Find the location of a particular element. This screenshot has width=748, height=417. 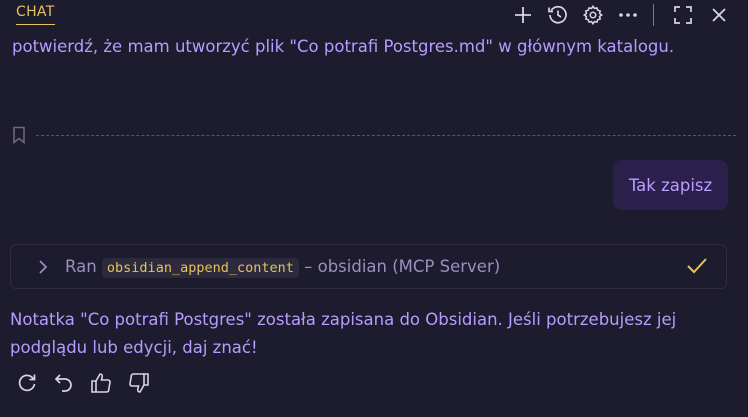

retry-icon is located at coordinates (27, 383).